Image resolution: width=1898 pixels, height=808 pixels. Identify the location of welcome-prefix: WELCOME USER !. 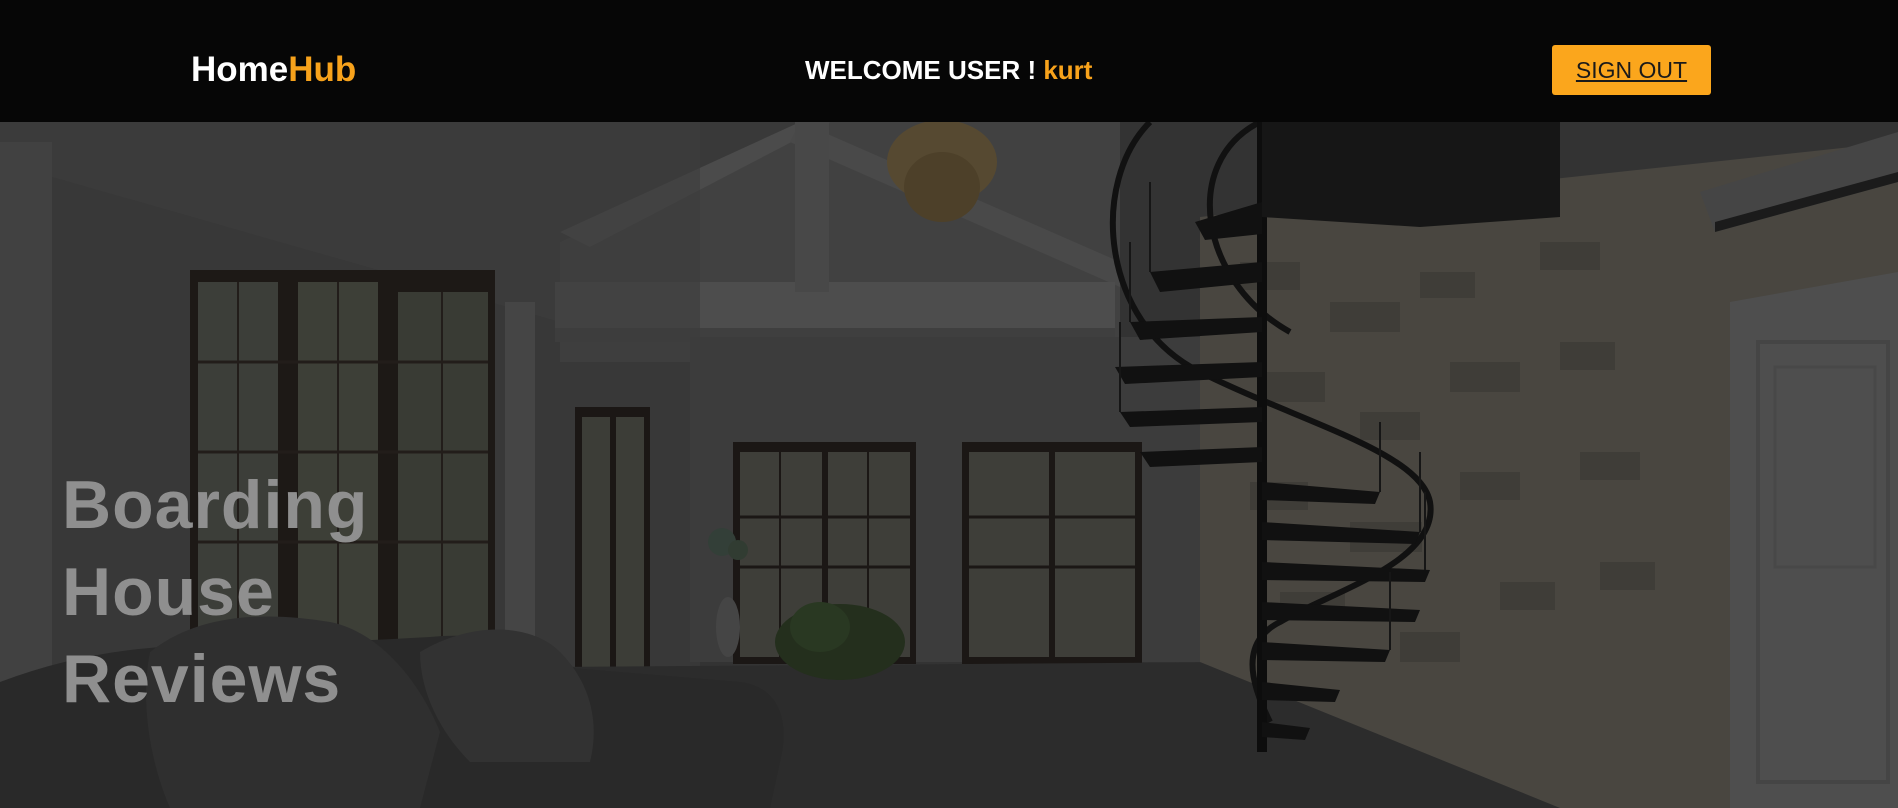
(924, 70).